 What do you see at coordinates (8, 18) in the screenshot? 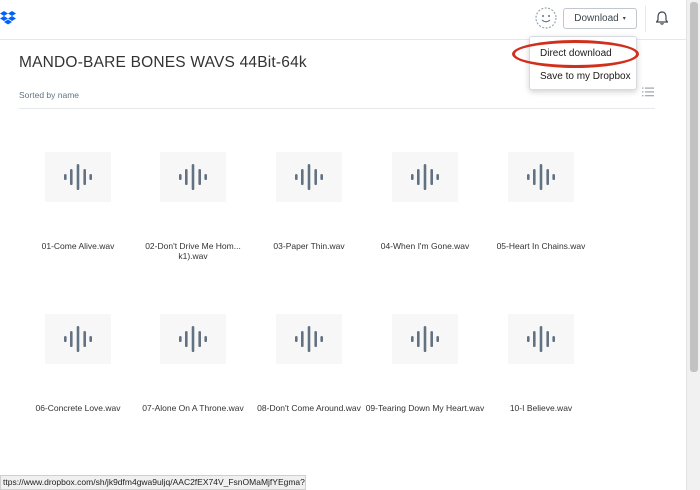
I see `dropbox-icon` at bounding box center [8, 18].